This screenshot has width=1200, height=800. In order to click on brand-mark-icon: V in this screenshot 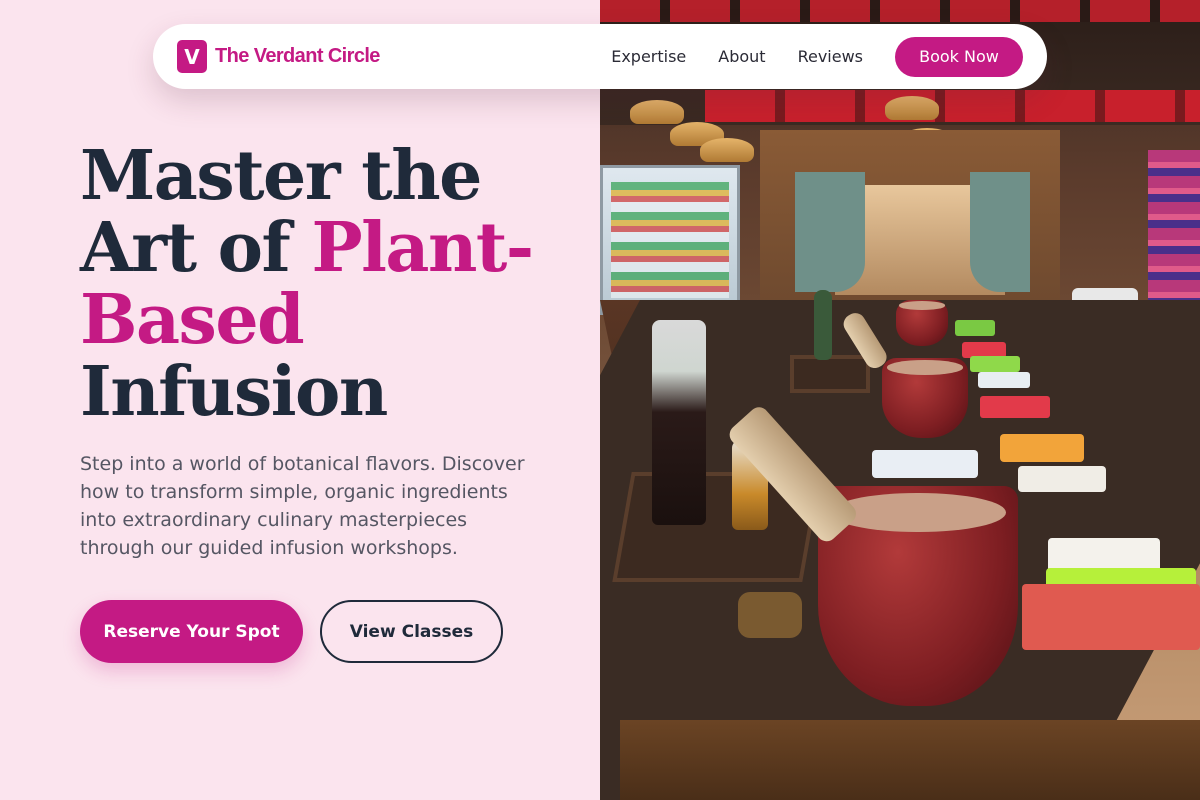, I will do `click(192, 56)`.